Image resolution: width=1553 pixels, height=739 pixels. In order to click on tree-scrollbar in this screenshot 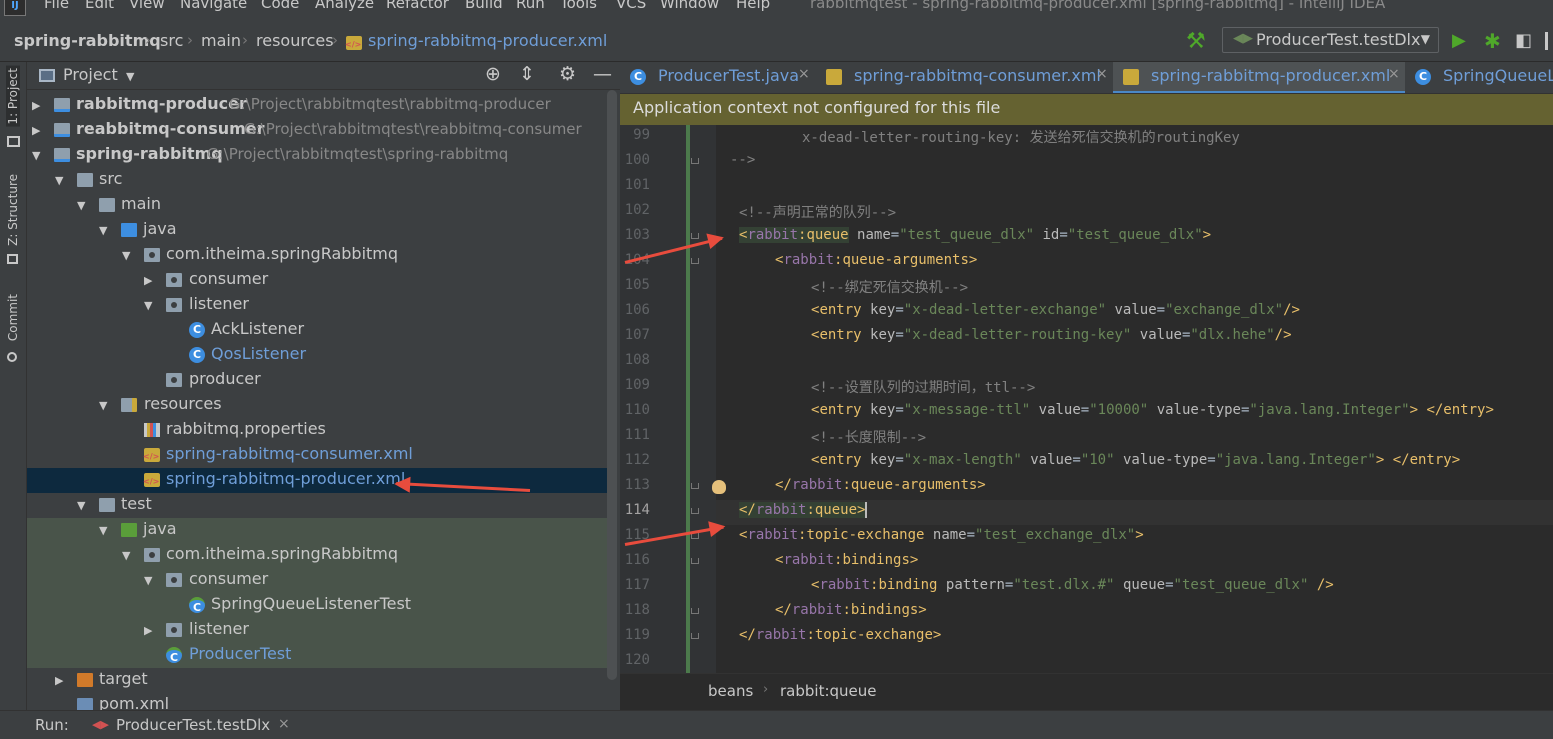, I will do `click(612, 385)`.